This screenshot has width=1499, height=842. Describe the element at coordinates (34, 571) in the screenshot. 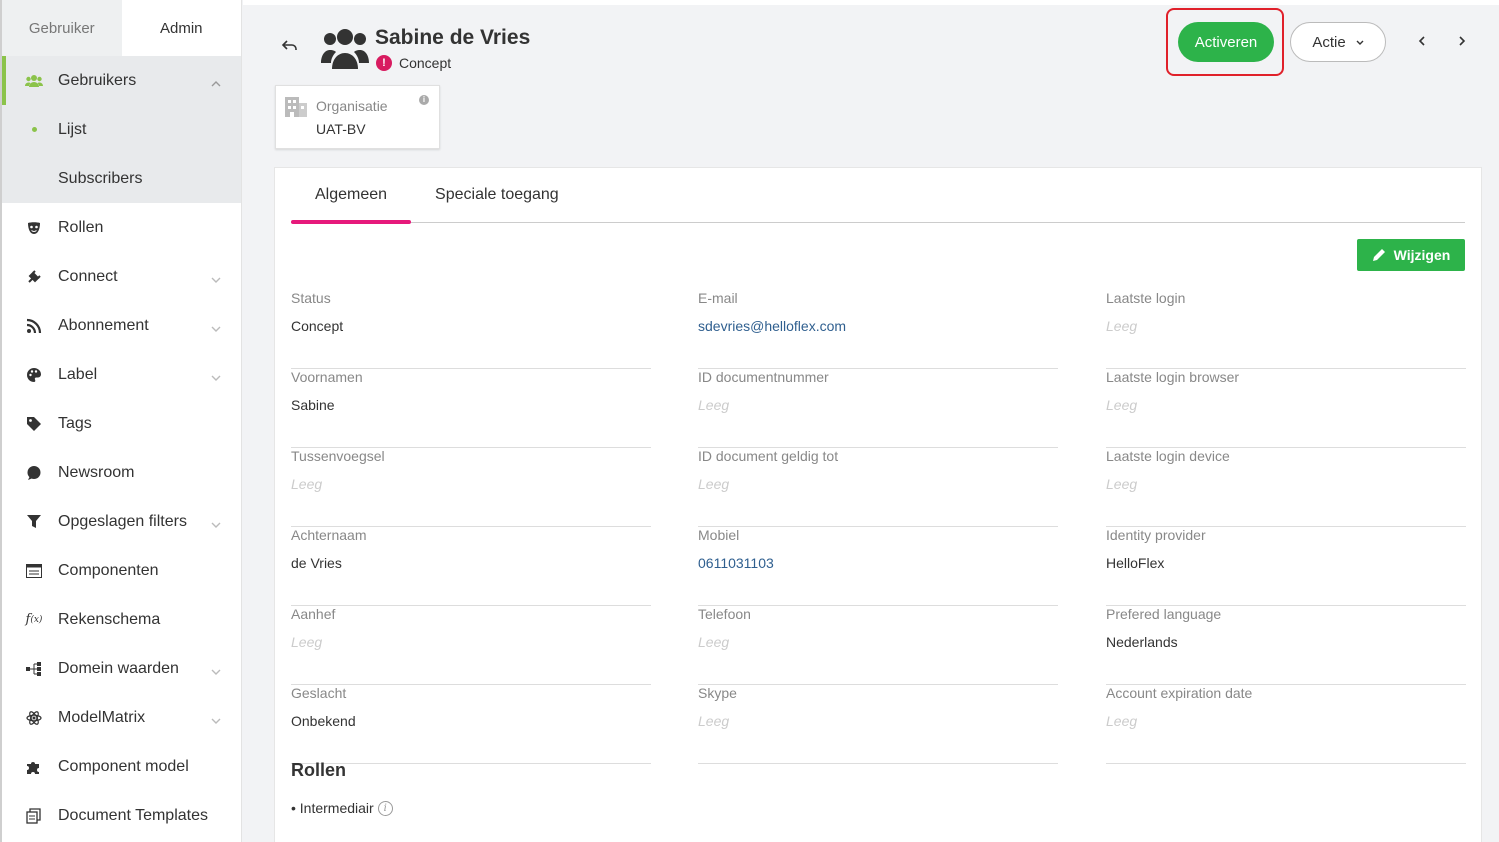

I see `list-icon` at that location.